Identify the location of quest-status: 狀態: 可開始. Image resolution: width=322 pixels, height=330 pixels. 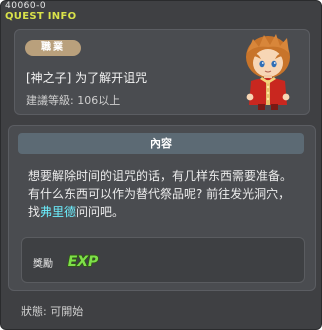
(52, 311).